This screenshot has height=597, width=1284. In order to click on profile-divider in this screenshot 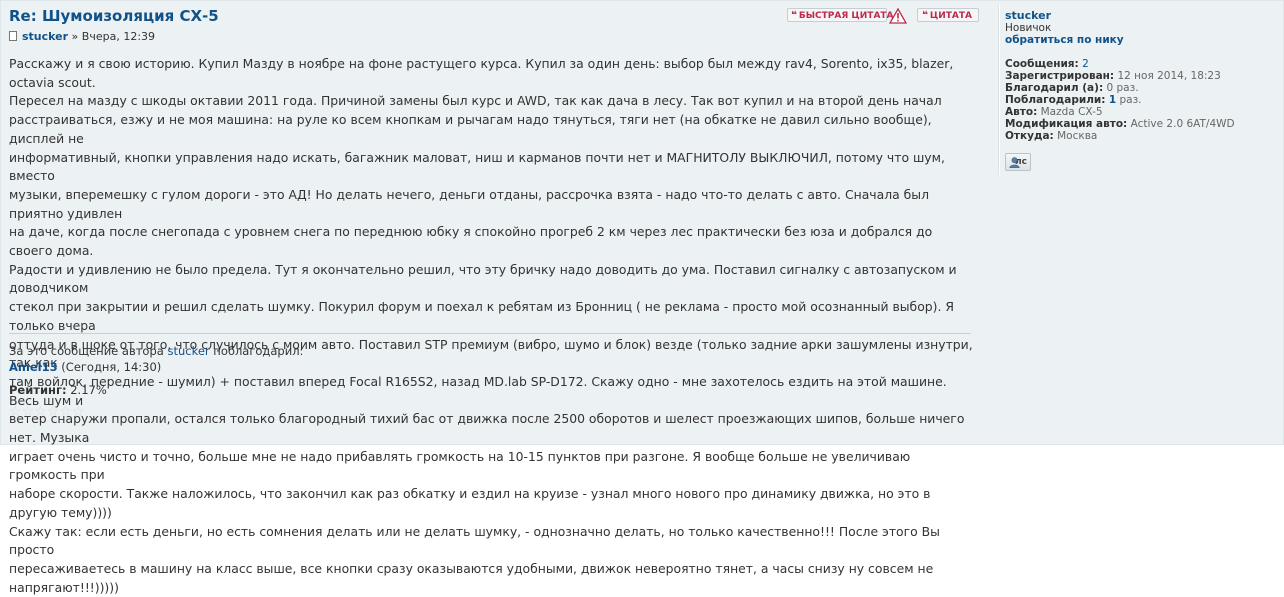, I will do `click(999, 90)`.